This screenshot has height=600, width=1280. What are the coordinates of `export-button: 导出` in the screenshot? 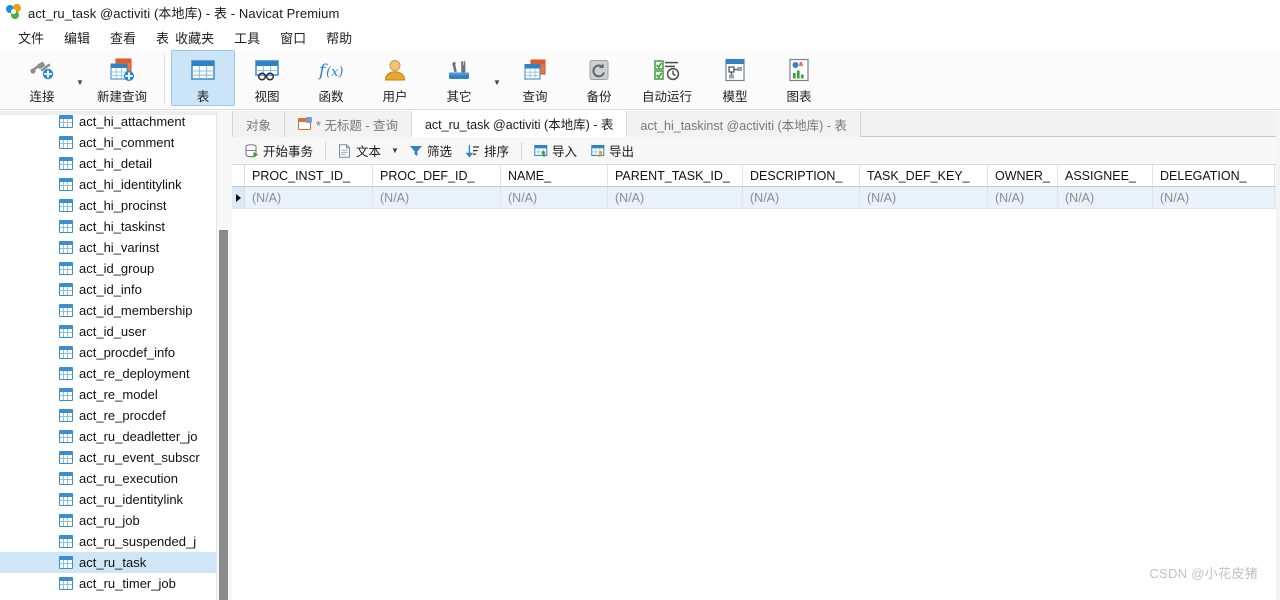 It's located at (612, 151).